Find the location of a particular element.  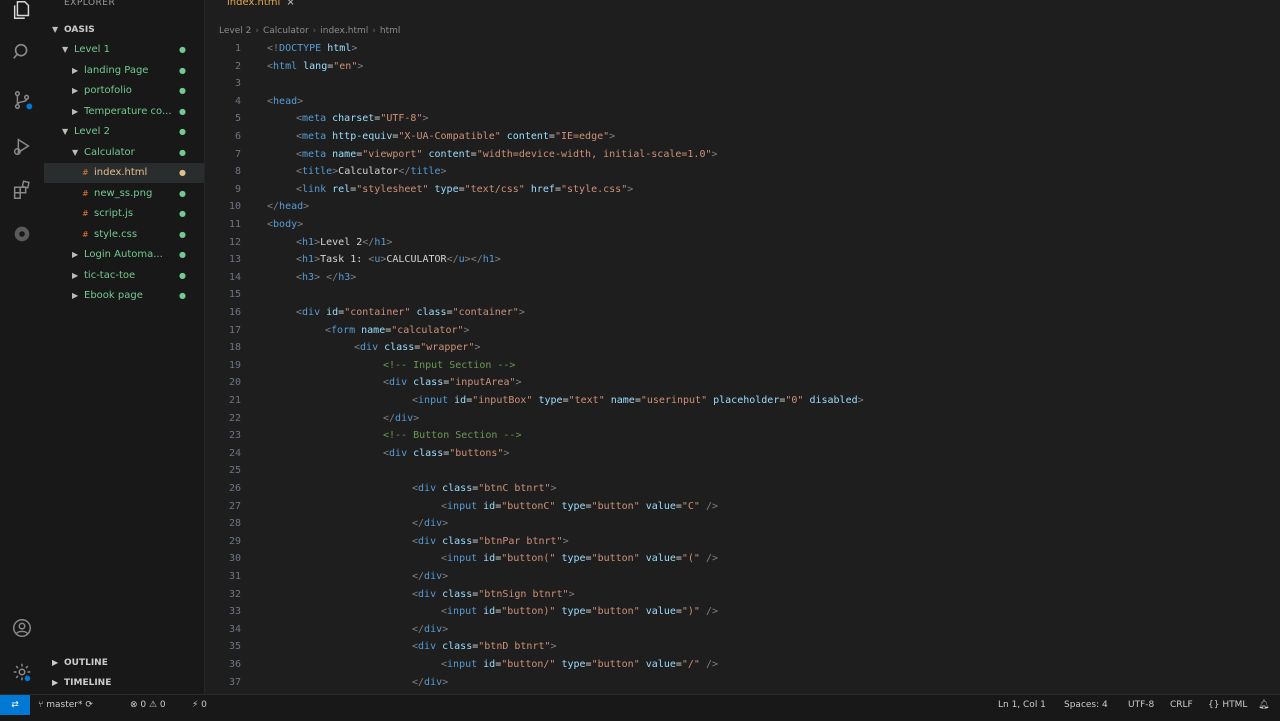

notifications-bell-icon: 🔔︎ is located at coordinates (1263, 705).